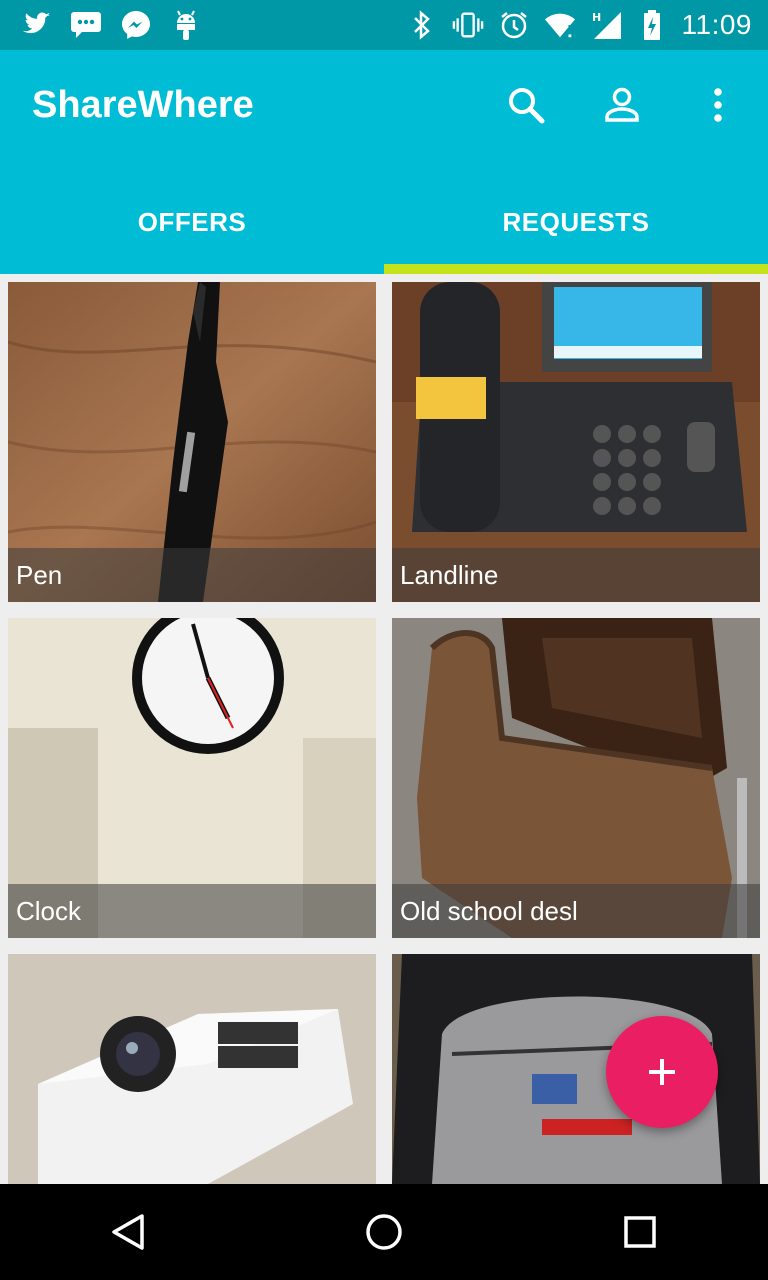 The width and height of the screenshot is (768, 1280). Describe the element at coordinates (716, 24) in the screenshot. I see `clock-time: 11:09` at that location.